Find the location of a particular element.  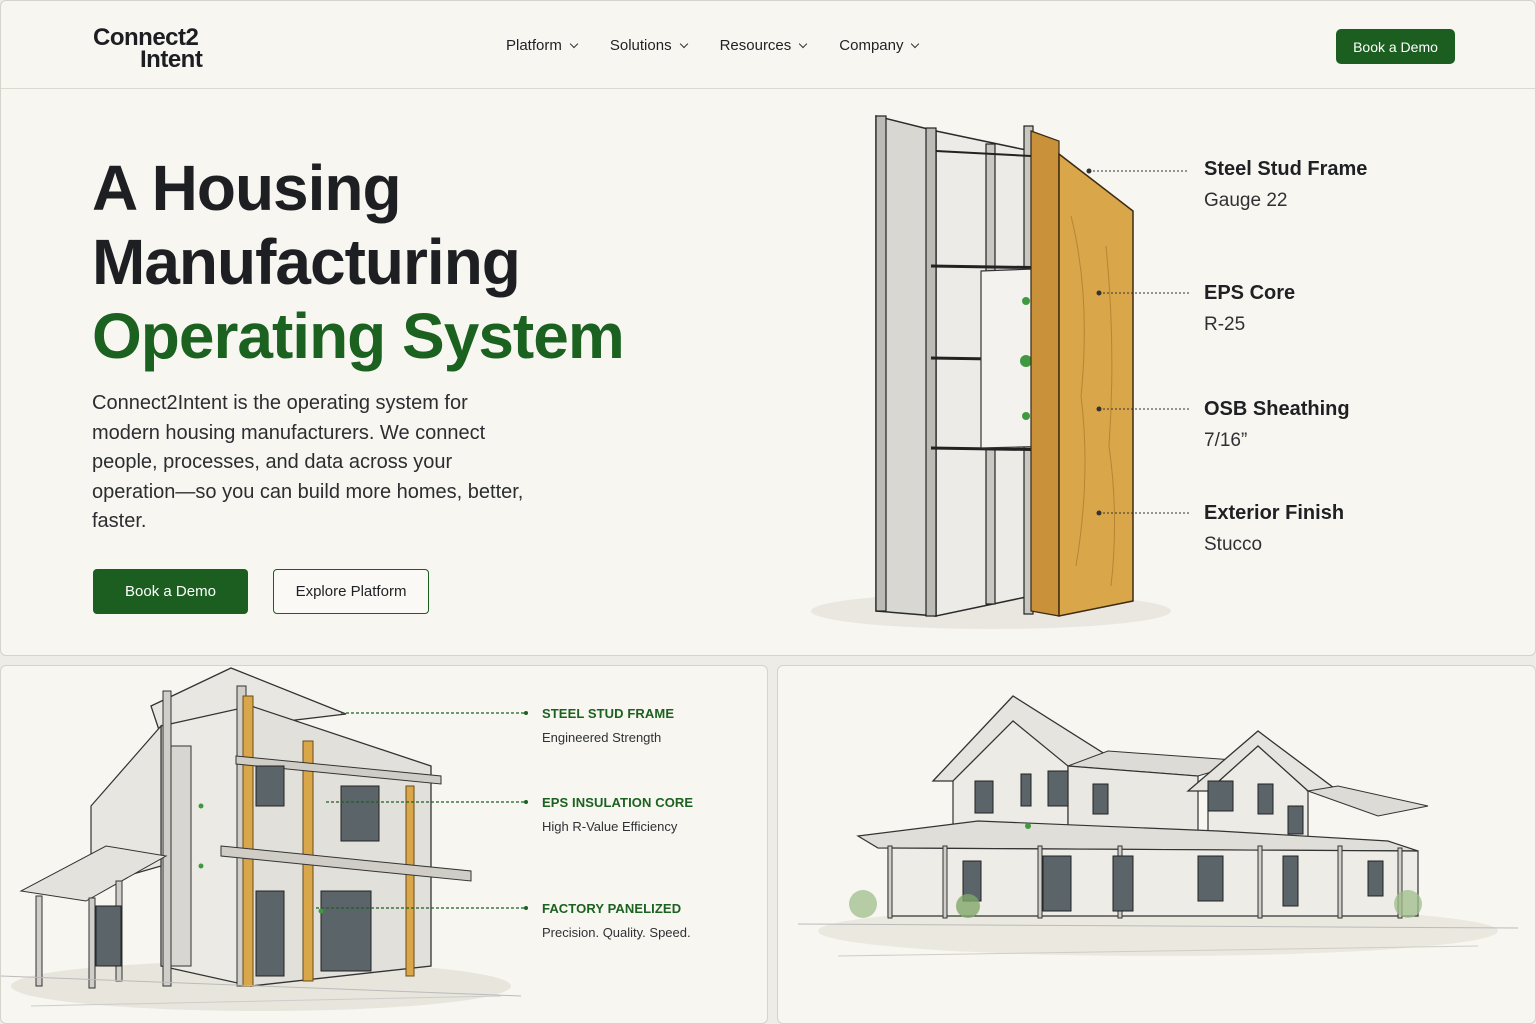

book-demo-button: Book a Demo is located at coordinates (170, 591).